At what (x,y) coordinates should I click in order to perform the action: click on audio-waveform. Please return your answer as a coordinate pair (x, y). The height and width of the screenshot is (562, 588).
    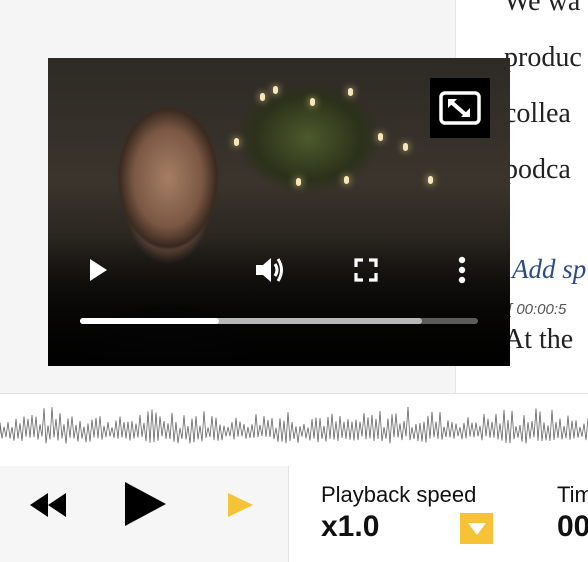
    Looking at the image, I should click on (294, 430).